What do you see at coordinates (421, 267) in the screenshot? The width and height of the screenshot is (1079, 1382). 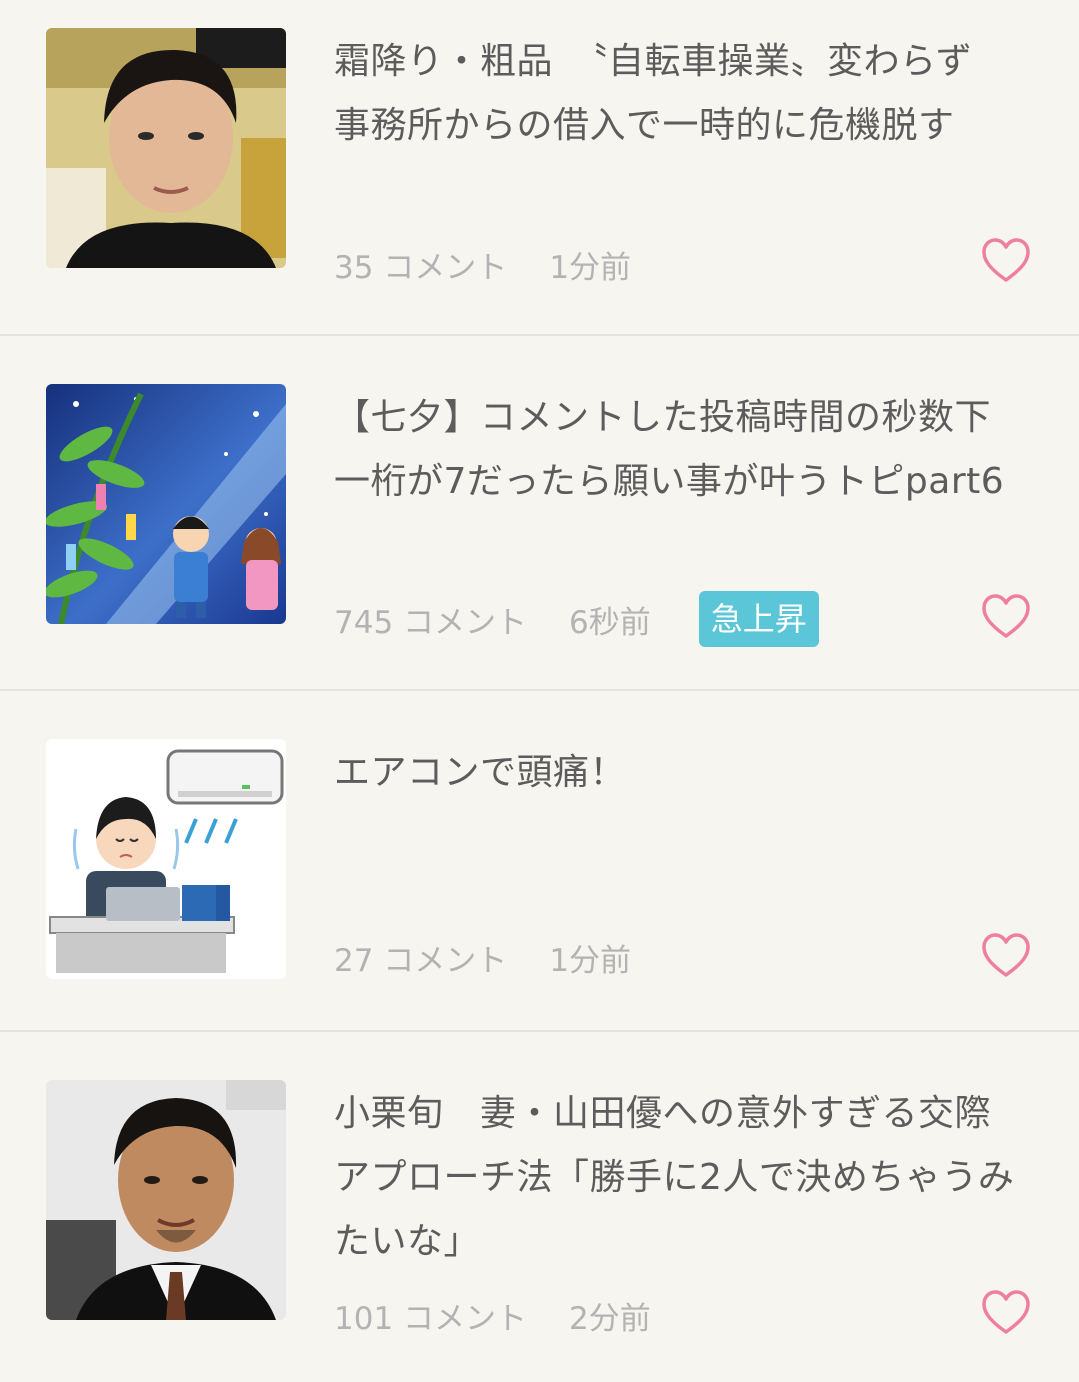 I see `comment-count: 35 コメント` at bounding box center [421, 267].